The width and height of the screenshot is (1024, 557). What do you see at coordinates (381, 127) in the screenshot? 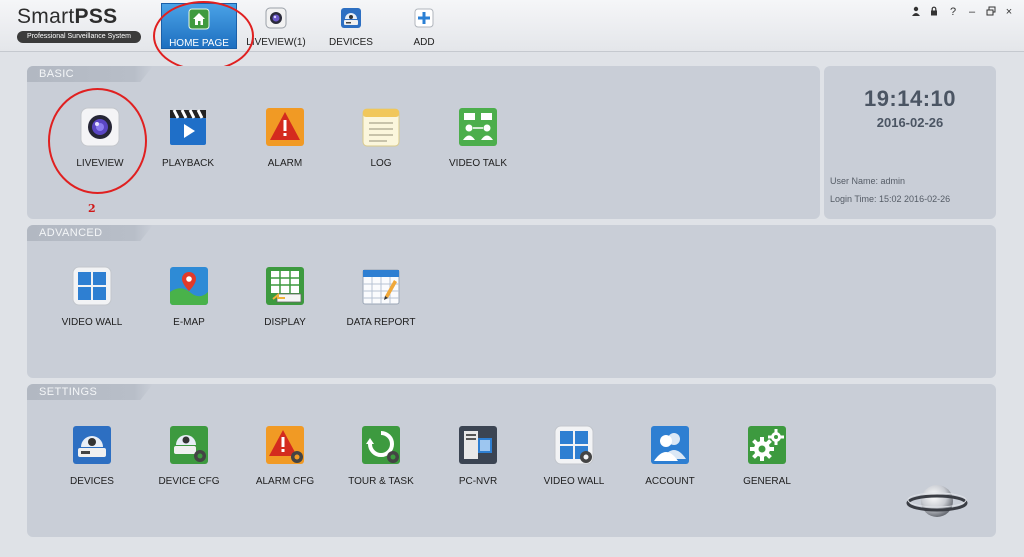
I see `log-icon` at bounding box center [381, 127].